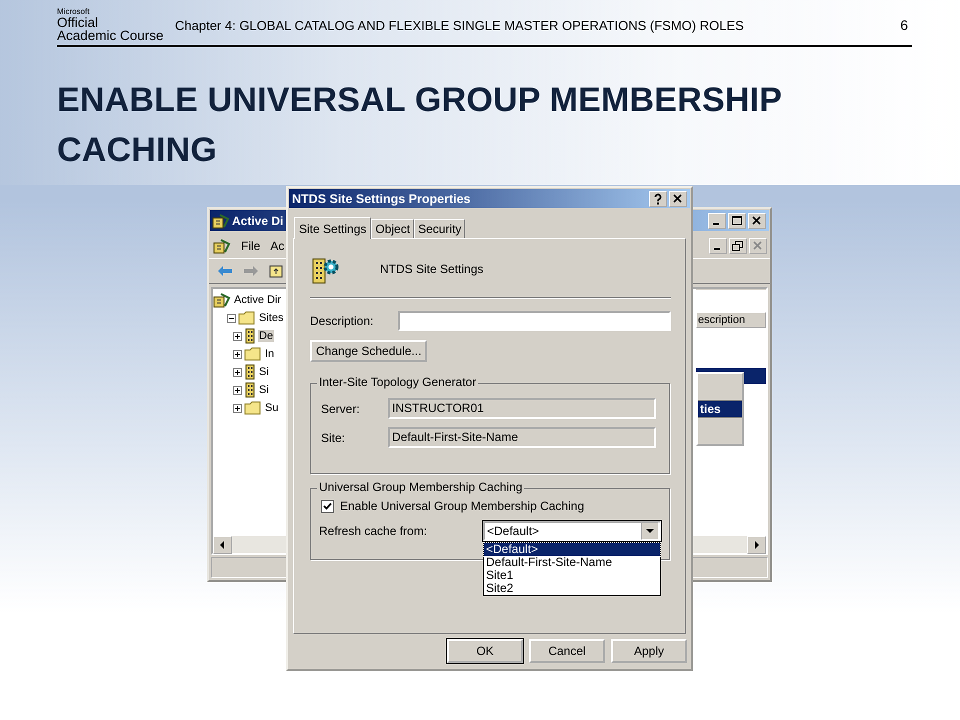 Image resolution: width=960 pixels, height=720 pixels. What do you see at coordinates (397, 382) in the screenshot?
I see `group-title: Inter-Site Topology Generator` at bounding box center [397, 382].